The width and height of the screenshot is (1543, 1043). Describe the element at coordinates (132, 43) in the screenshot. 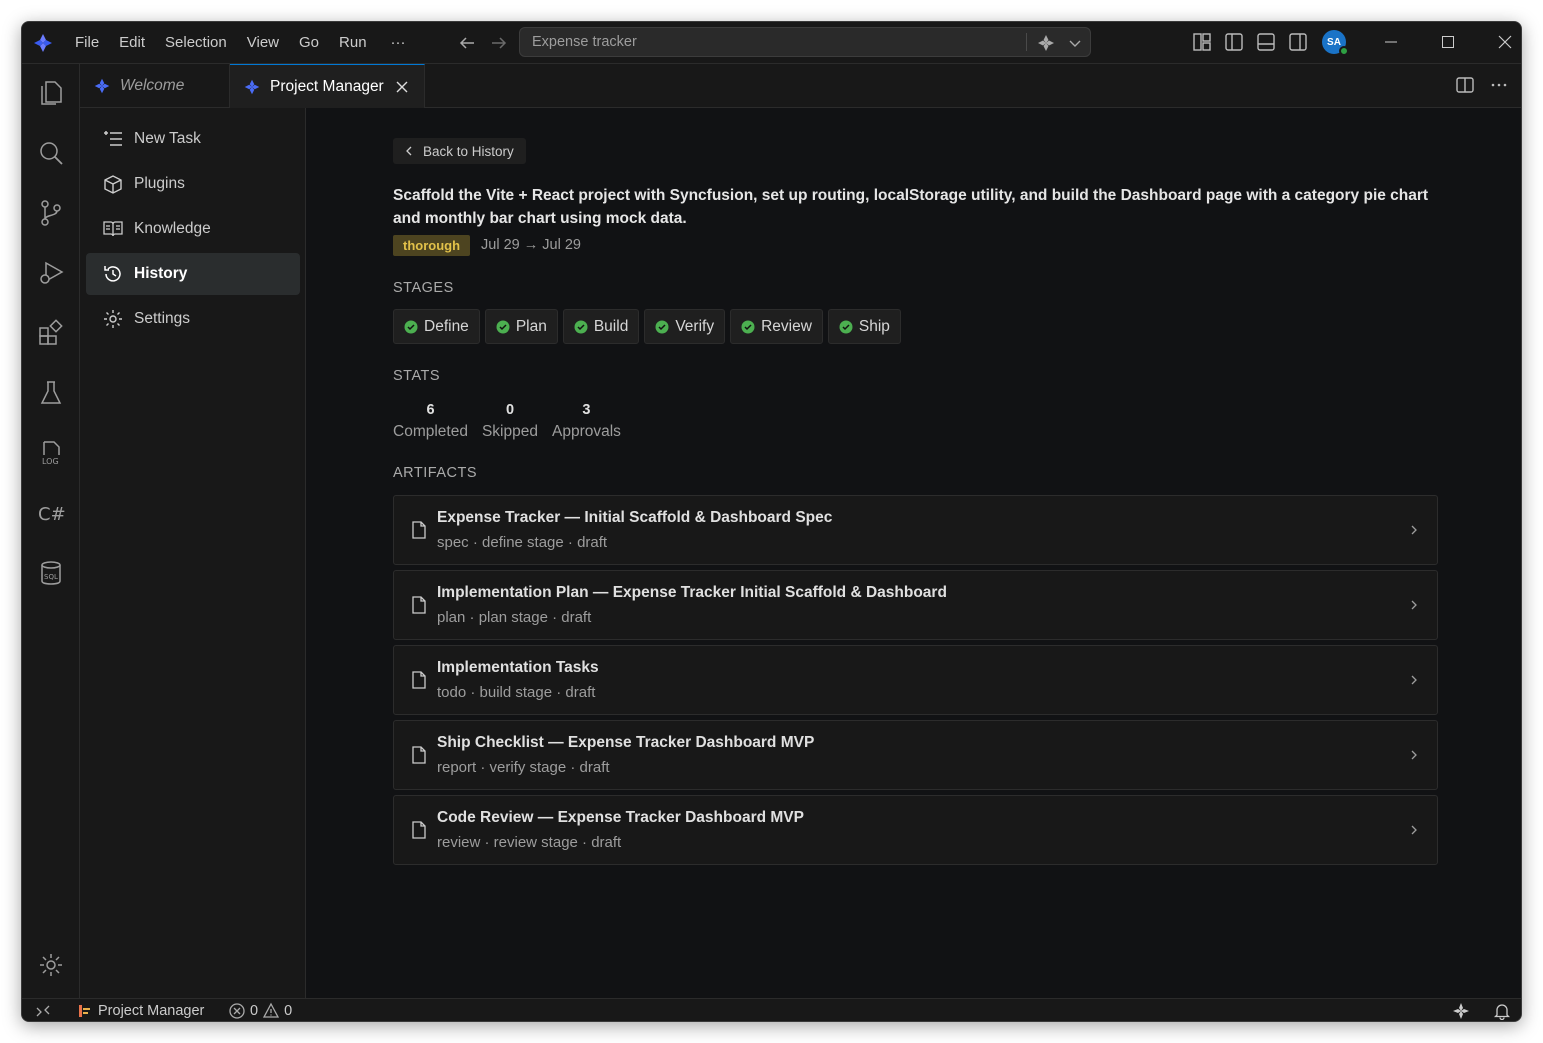

I see `menu-edit: Edit` at that location.